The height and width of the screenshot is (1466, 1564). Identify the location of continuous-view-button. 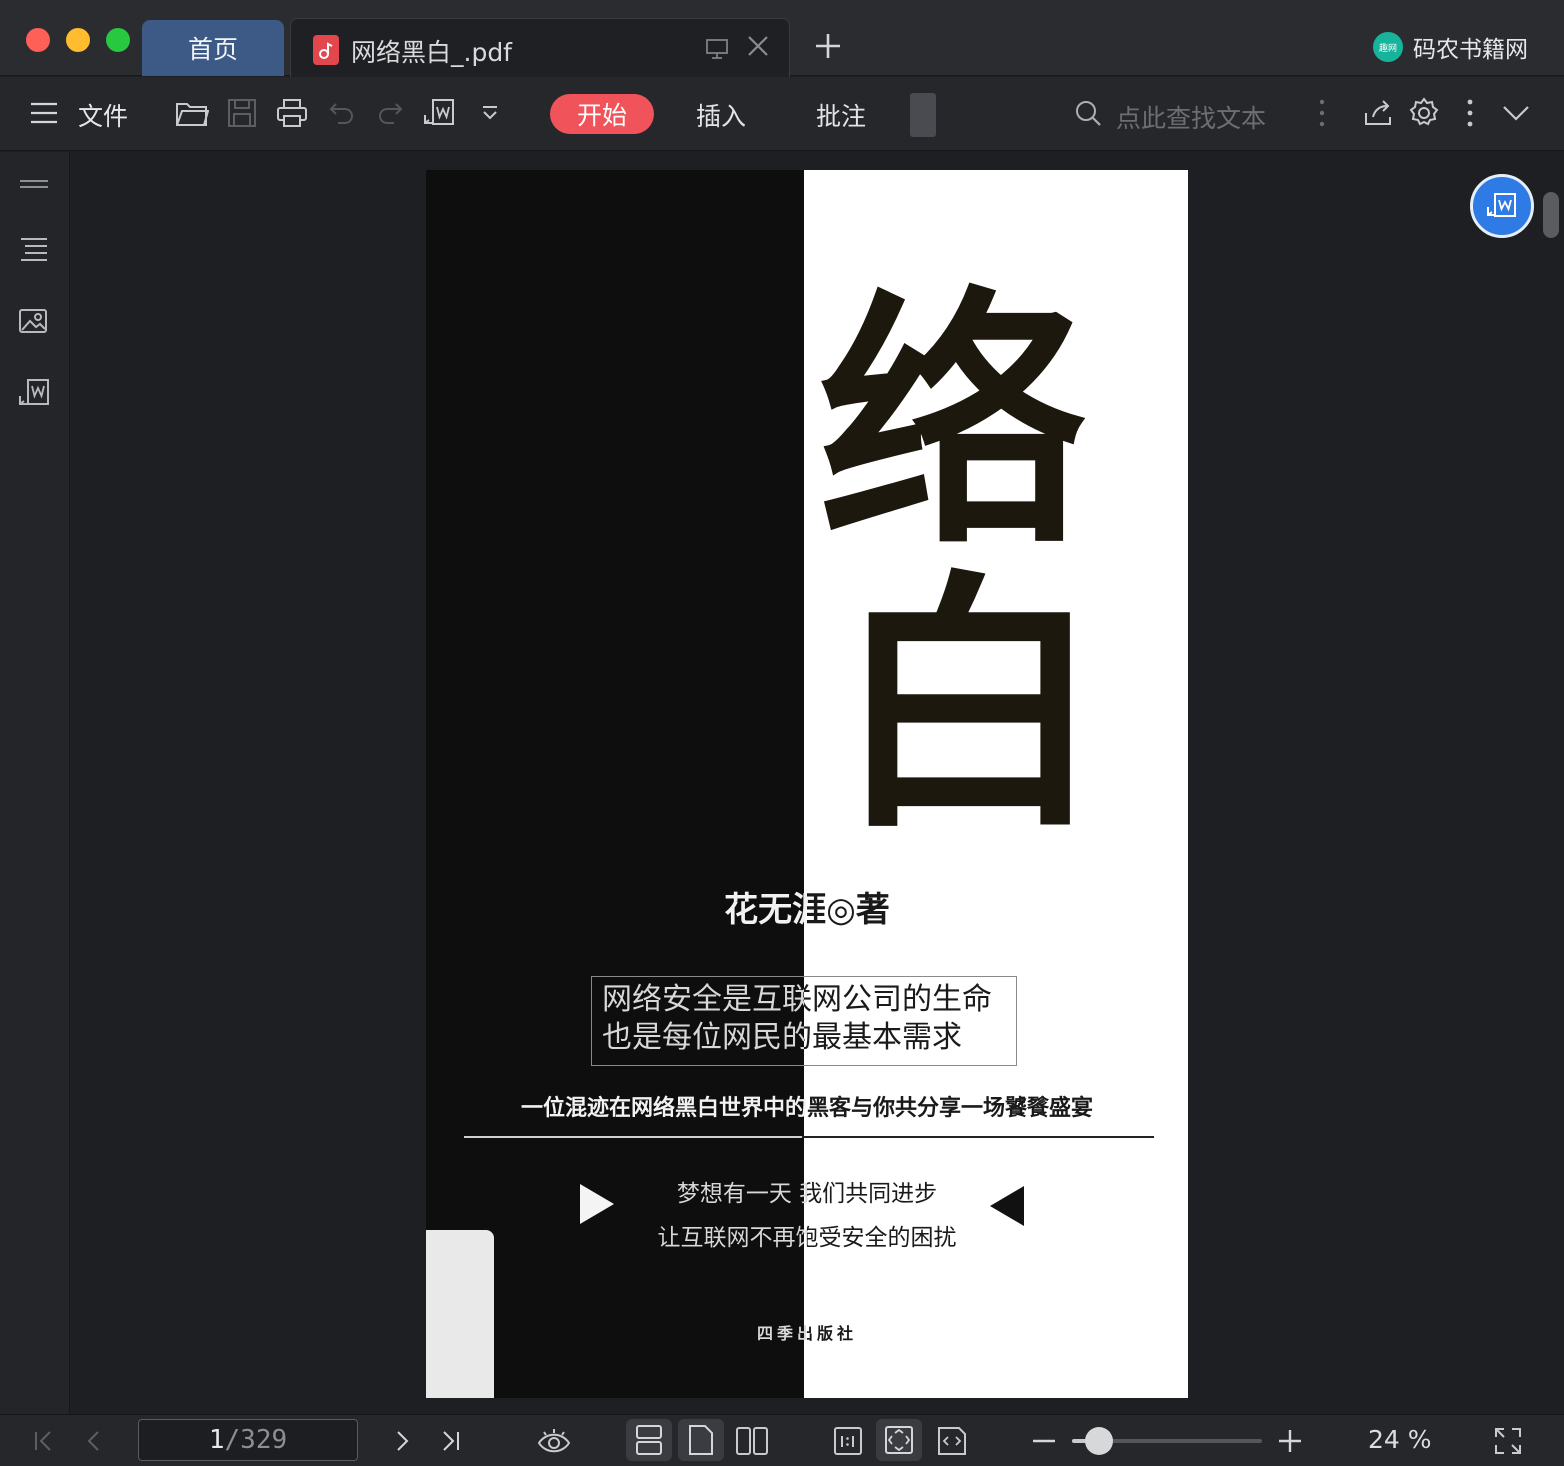
(649, 1440).